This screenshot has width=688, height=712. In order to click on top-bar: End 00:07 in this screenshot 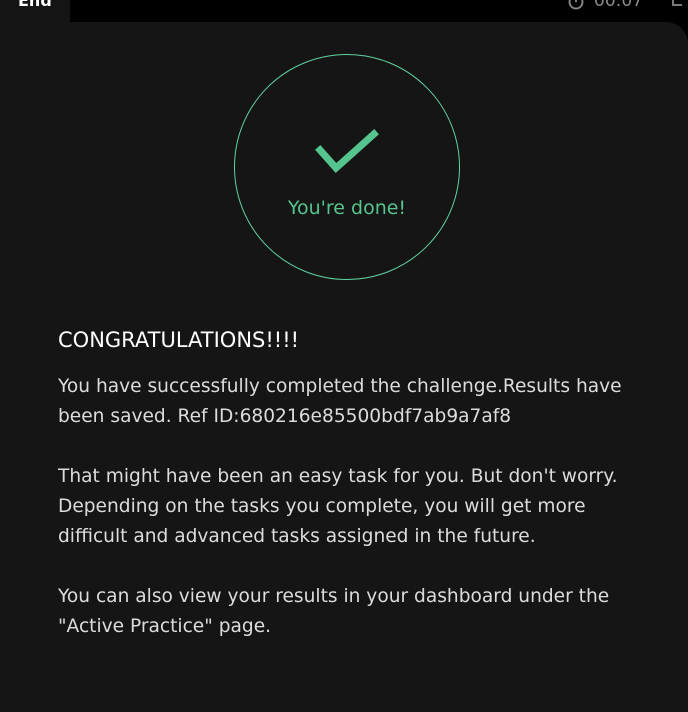, I will do `click(344, 11)`.